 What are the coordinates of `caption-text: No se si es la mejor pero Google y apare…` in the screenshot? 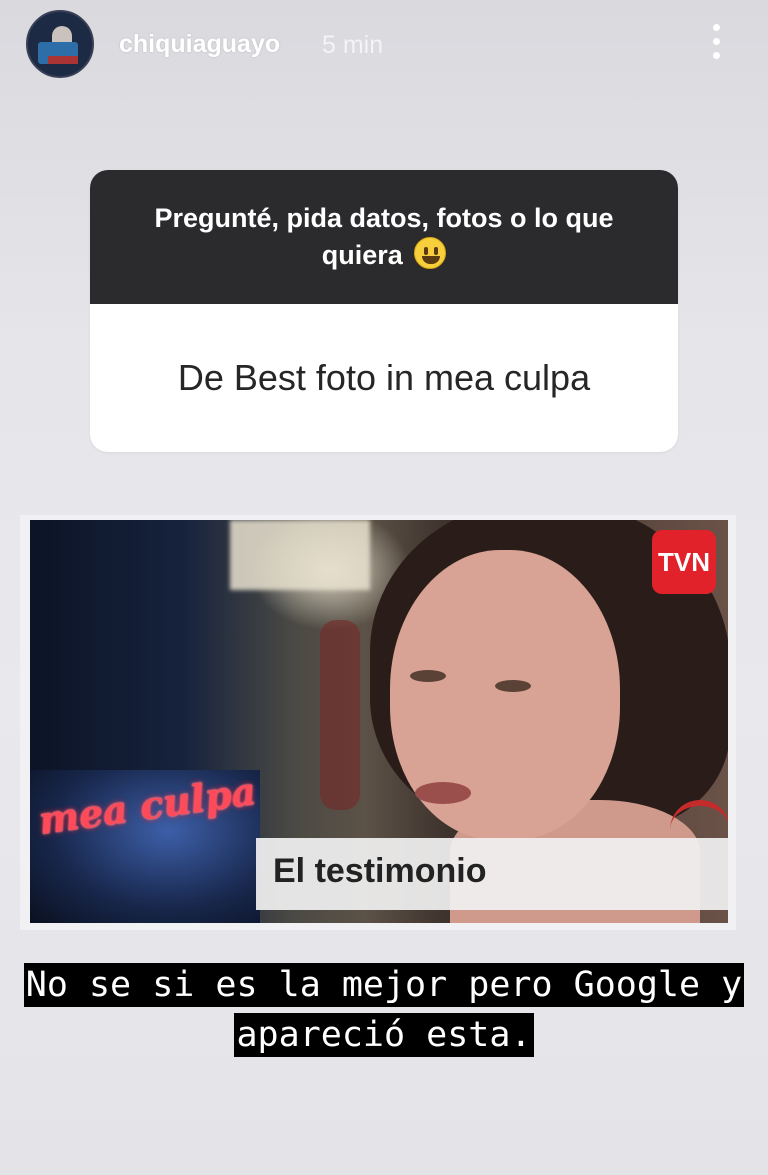 It's located at (384, 1010).